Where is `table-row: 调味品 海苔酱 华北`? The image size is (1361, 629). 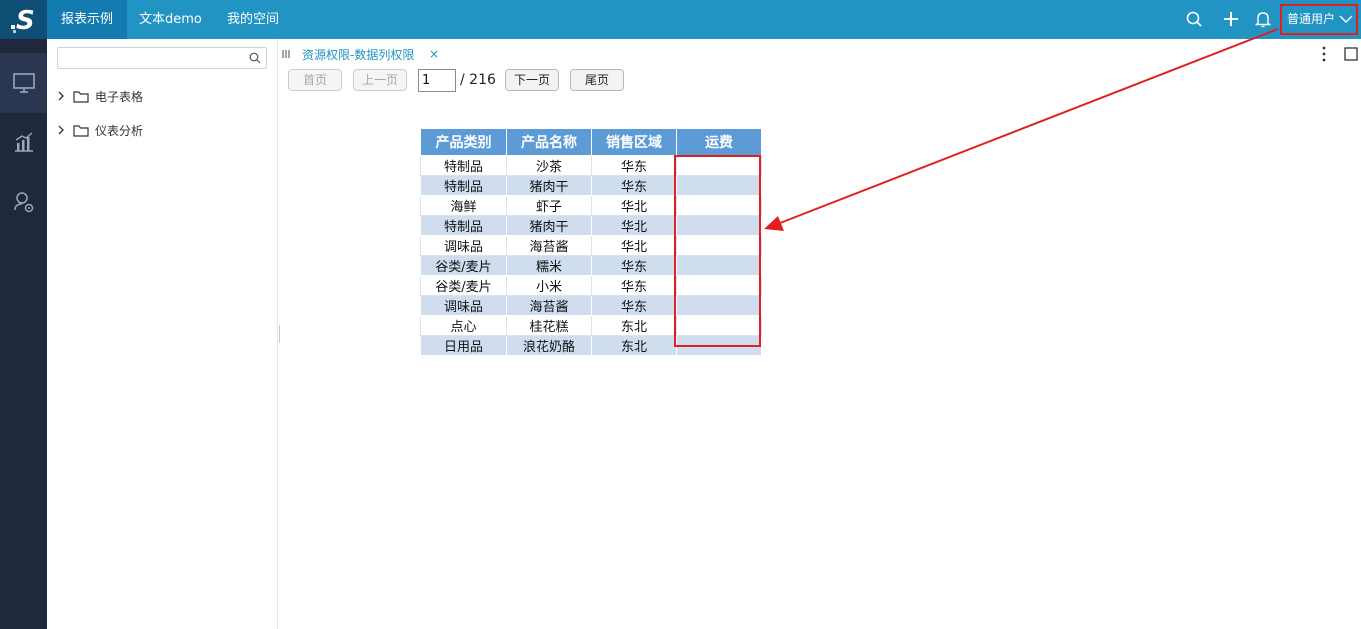
table-row: 调味品 海苔酱 华北 is located at coordinates (591, 245).